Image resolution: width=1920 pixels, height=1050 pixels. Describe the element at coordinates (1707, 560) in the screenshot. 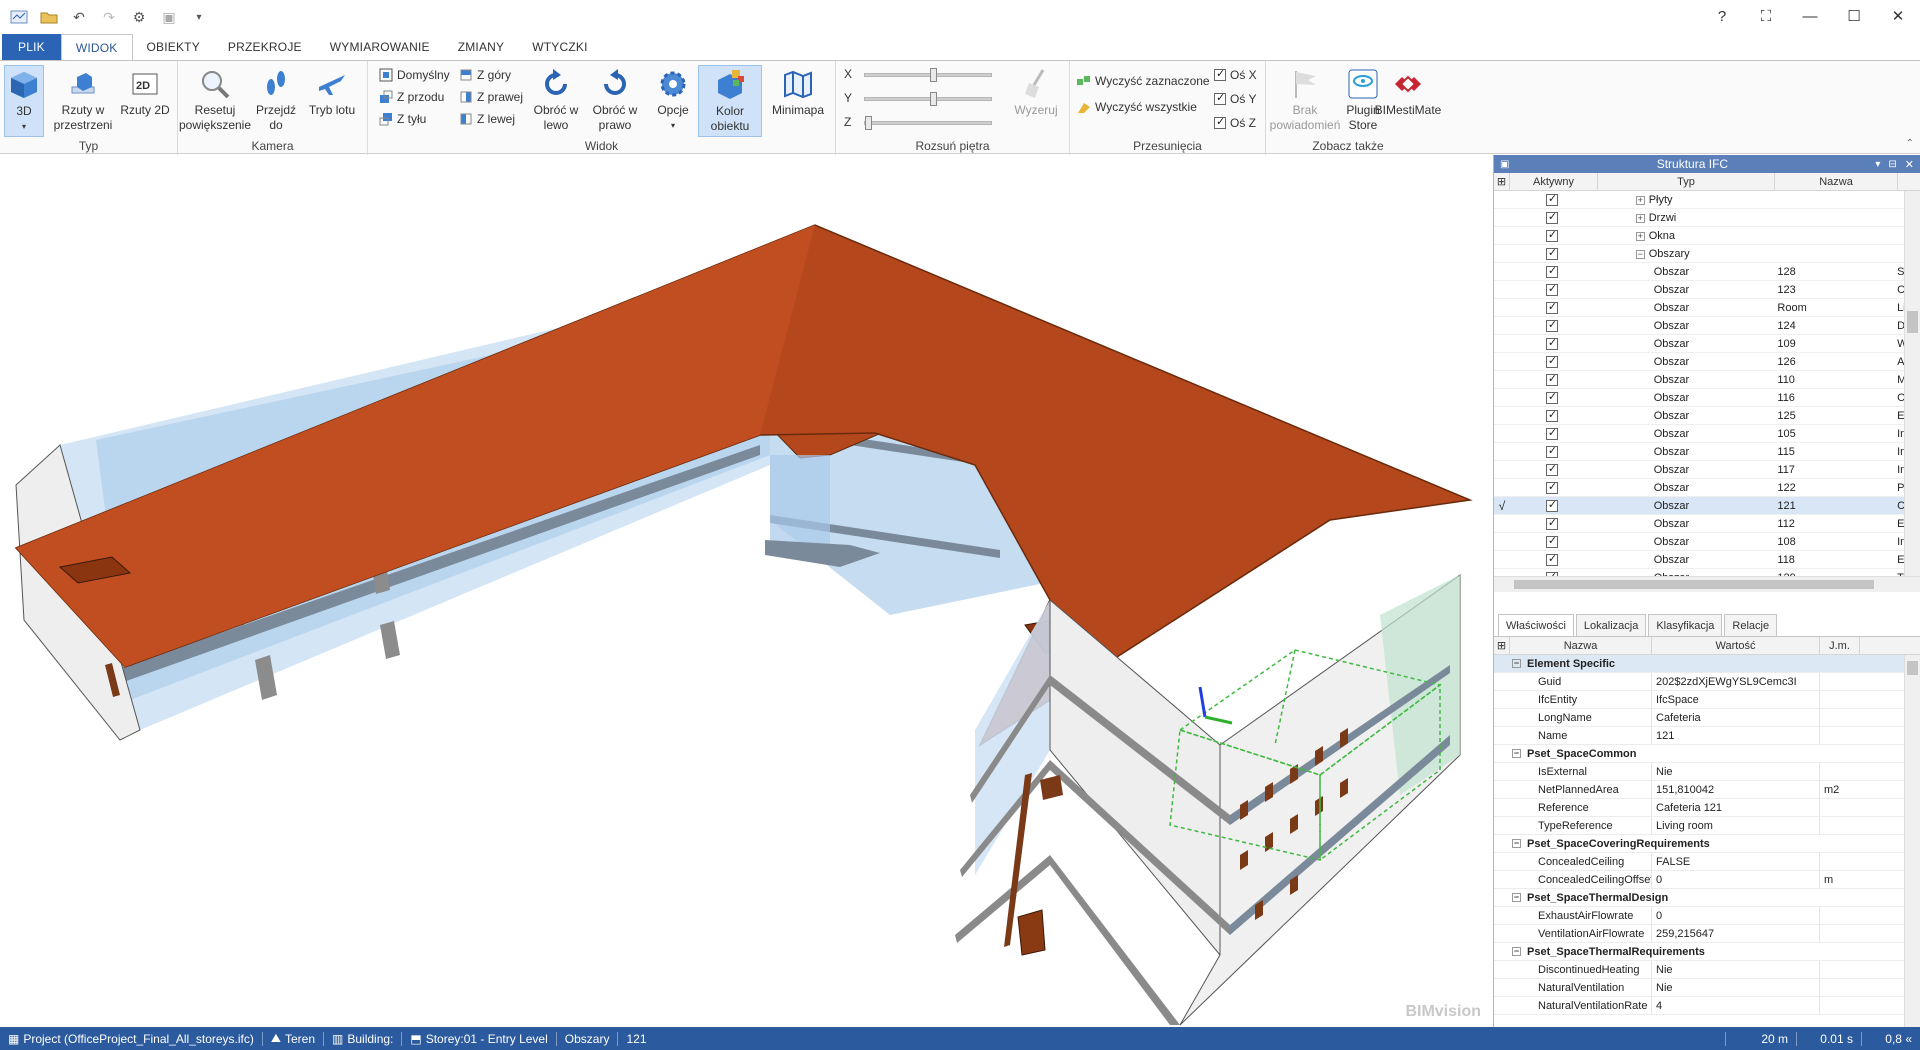

I see `tree-row: Obszar118Ele` at that location.